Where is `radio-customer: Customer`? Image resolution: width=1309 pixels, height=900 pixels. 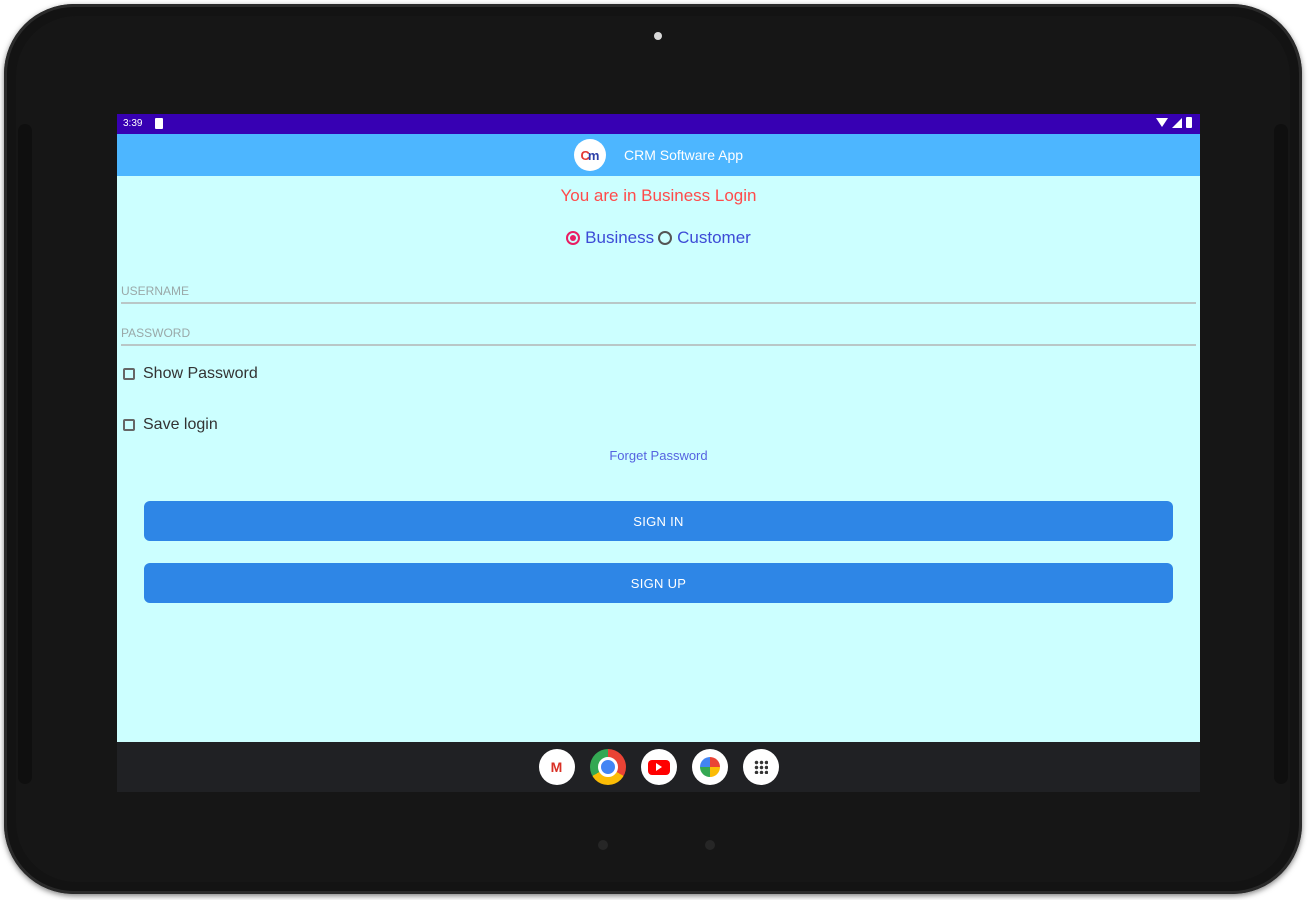
radio-customer: Customer is located at coordinates (704, 238).